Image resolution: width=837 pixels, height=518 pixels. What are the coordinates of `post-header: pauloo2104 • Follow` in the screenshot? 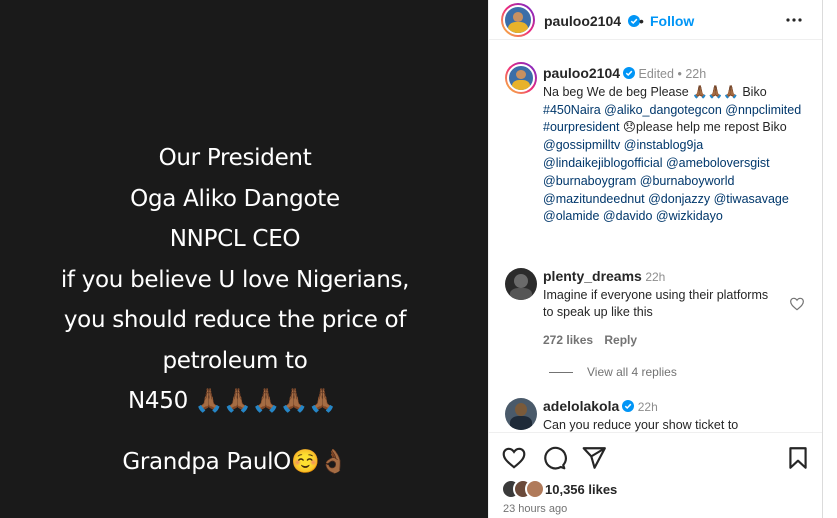 It's located at (656, 20).